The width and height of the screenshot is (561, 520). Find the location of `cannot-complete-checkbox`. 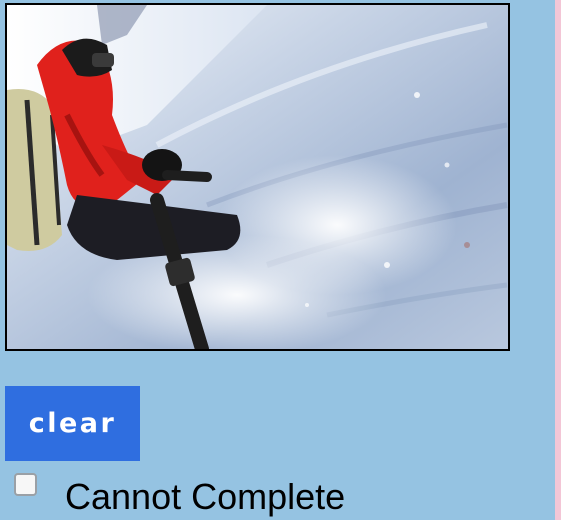

cannot-complete-checkbox is located at coordinates (25, 484).